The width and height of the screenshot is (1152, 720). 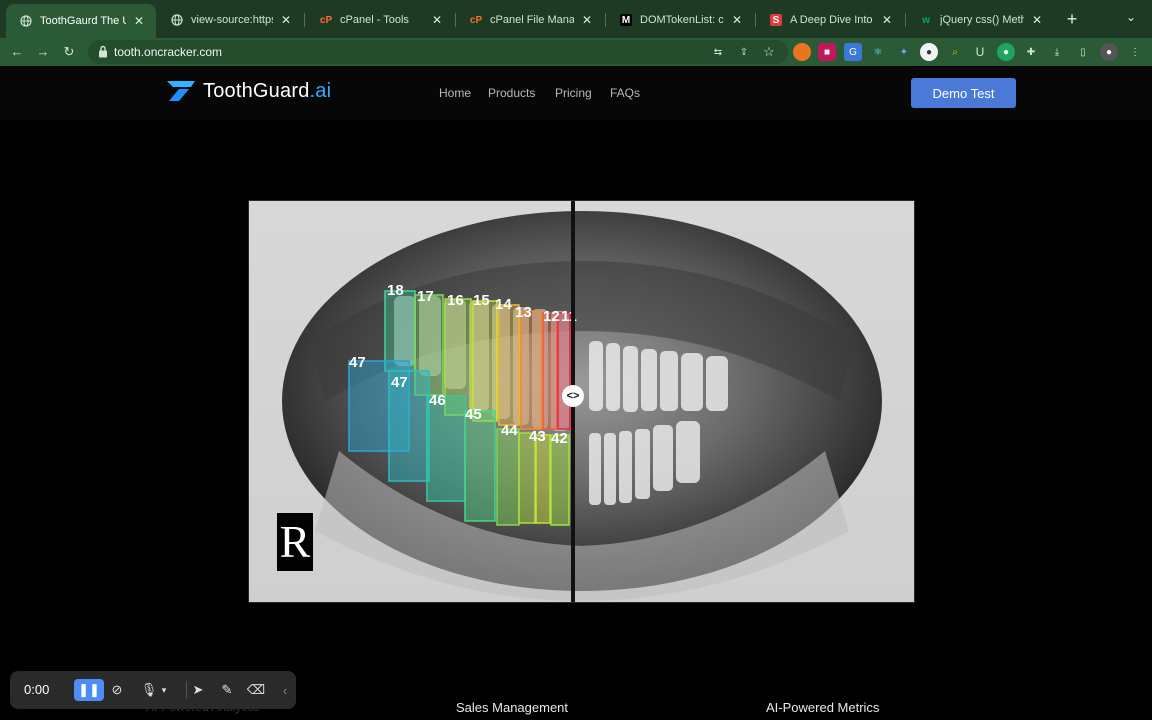 I want to click on tab-title: ToothGaurd The Ultim, so click(x=83, y=21).